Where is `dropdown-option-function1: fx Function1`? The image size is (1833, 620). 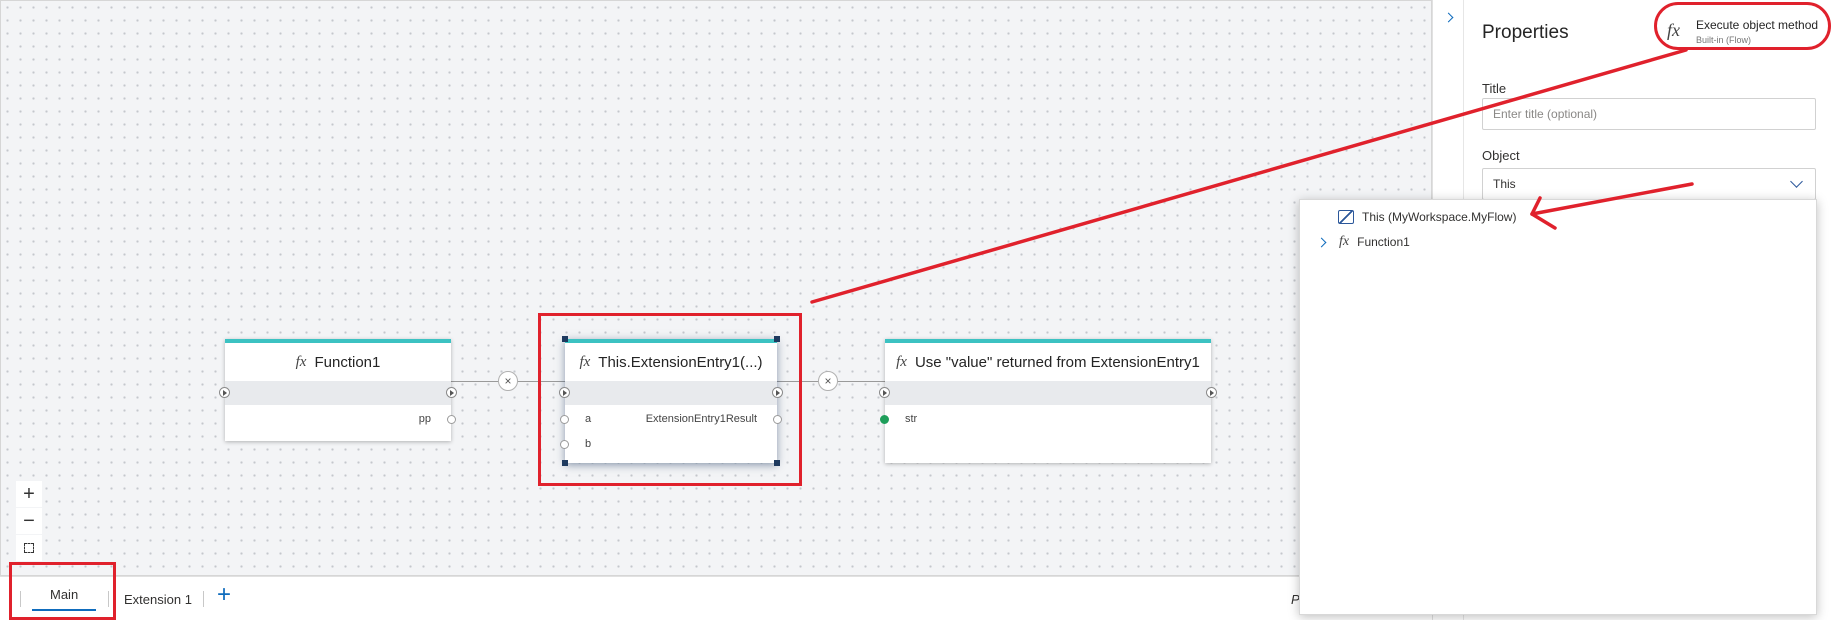
dropdown-option-function1: fx Function1 is located at coordinates (1363, 242).